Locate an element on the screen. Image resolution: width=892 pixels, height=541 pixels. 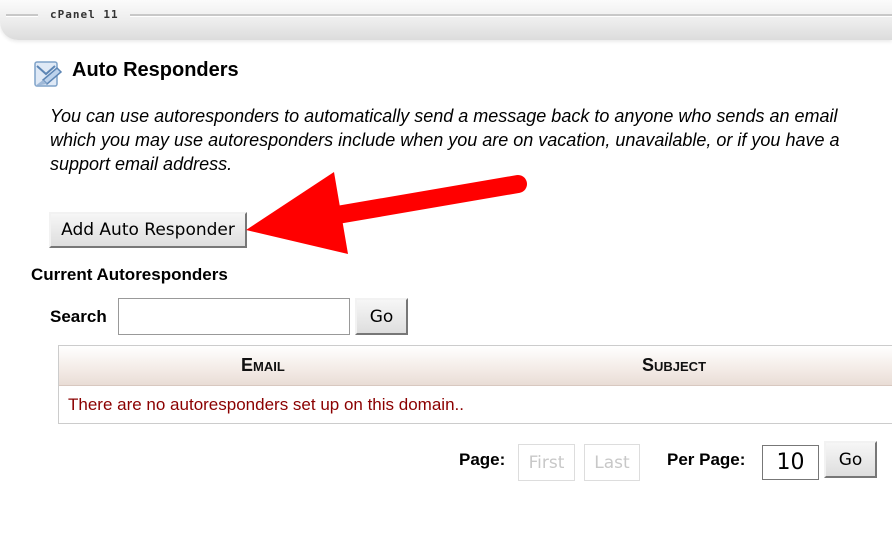
header-rule-right is located at coordinates (511, 15).